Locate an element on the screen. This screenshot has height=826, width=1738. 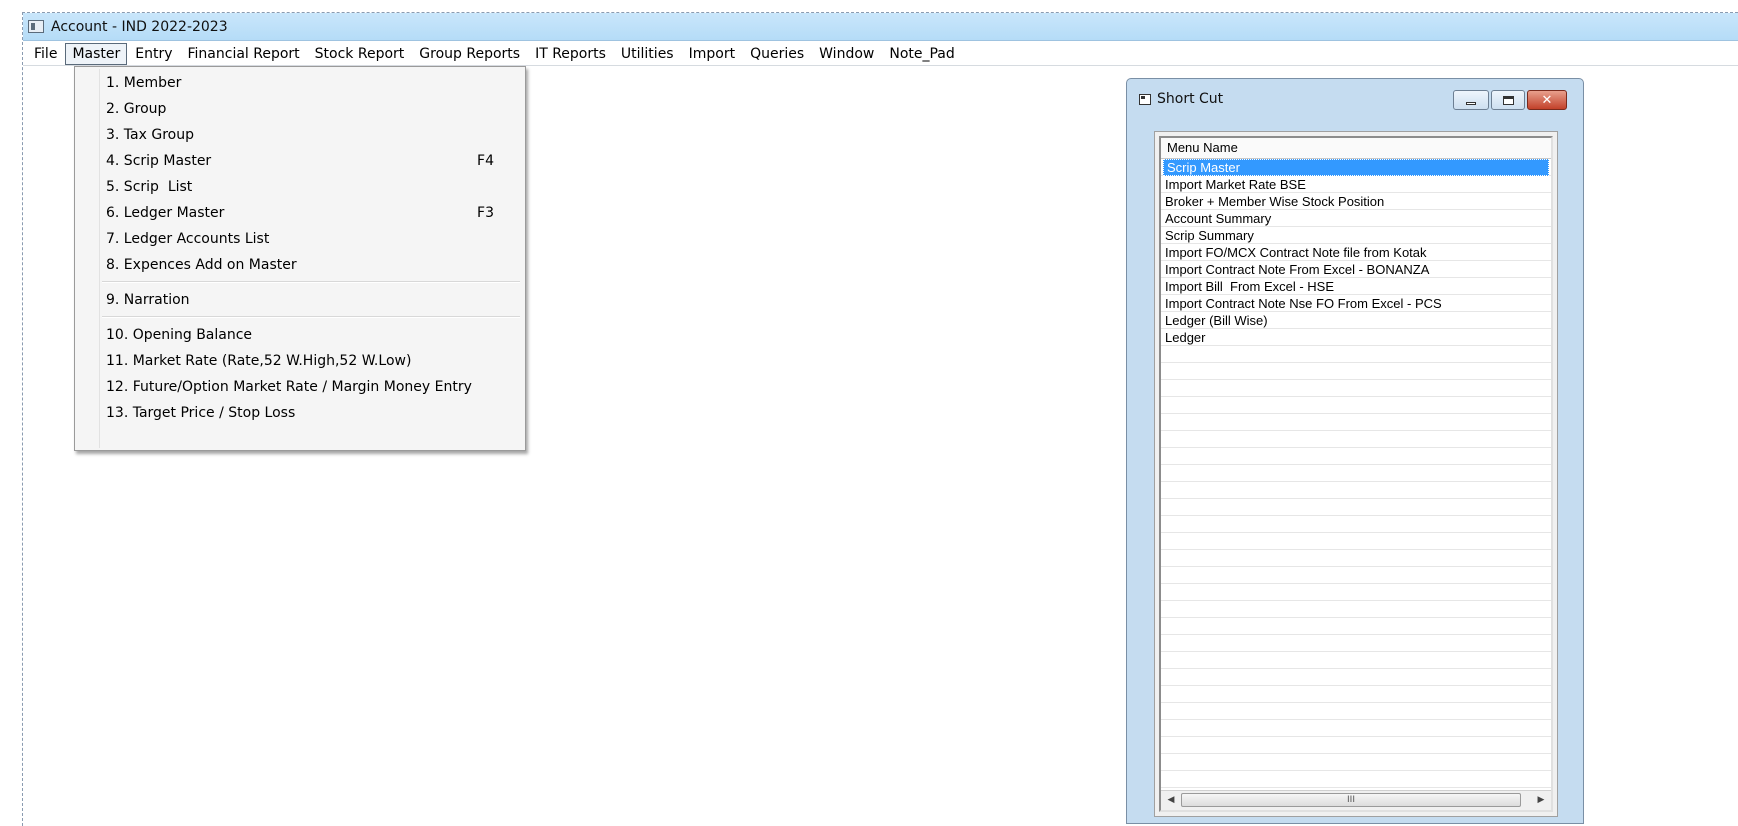
menu-item-target-price-stop-loss: 13. Target Price / Stop Loss is located at coordinates (312, 413).